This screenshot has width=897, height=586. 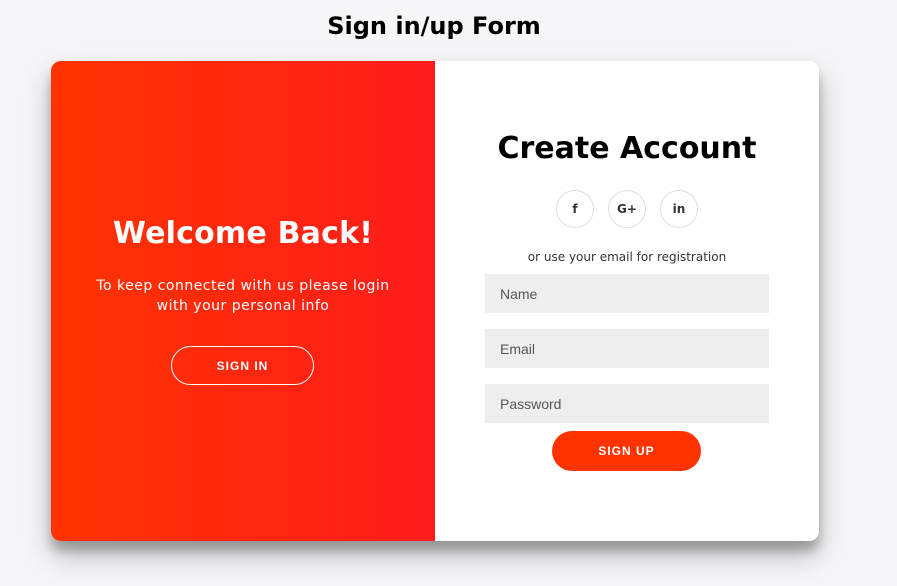 What do you see at coordinates (627, 348) in the screenshot?
I see `email-input` at bounding box center [627, 348].